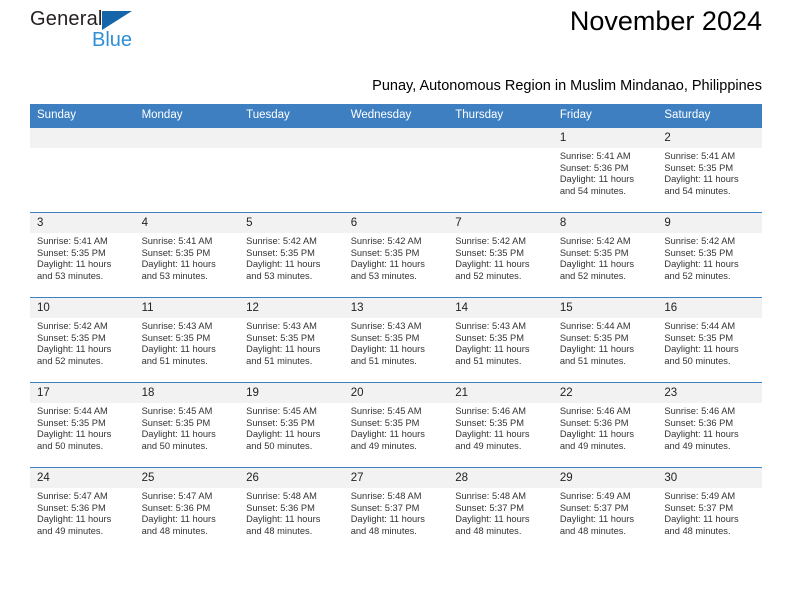  What do you see at coordinates (82, 223) in the screenshot?
I see `day-number: 3` at bounding box center [82, 223].